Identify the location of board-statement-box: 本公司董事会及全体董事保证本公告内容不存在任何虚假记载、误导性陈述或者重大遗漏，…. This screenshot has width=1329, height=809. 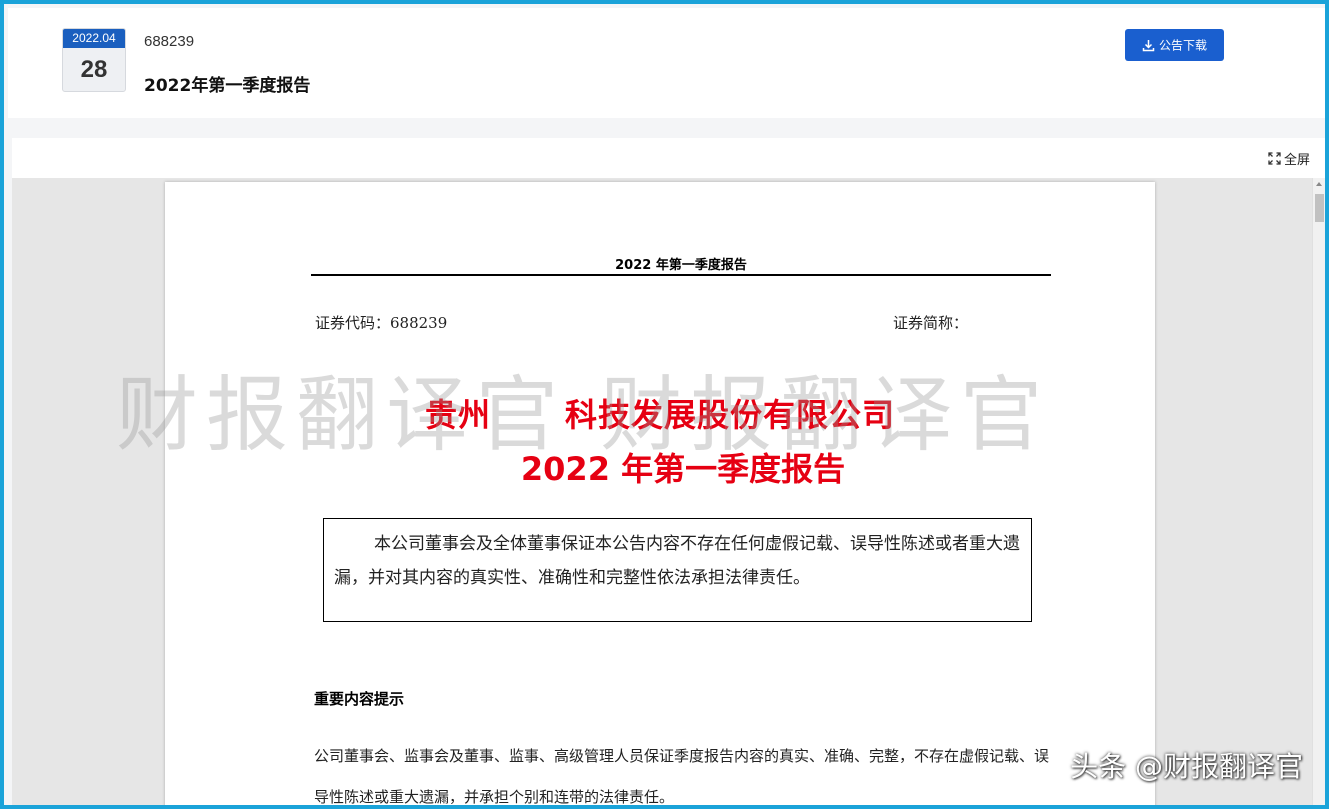
(677, 570).